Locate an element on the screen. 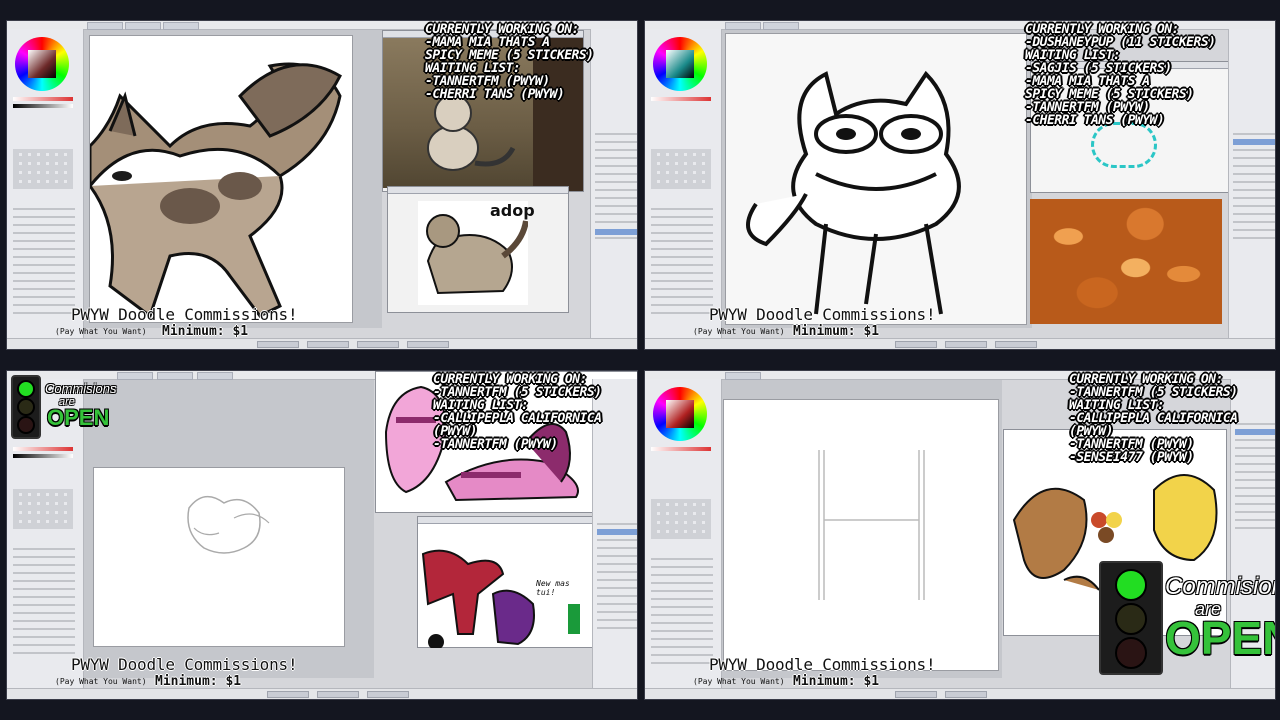  sketch-drawing is located at coordinates (228, 524).